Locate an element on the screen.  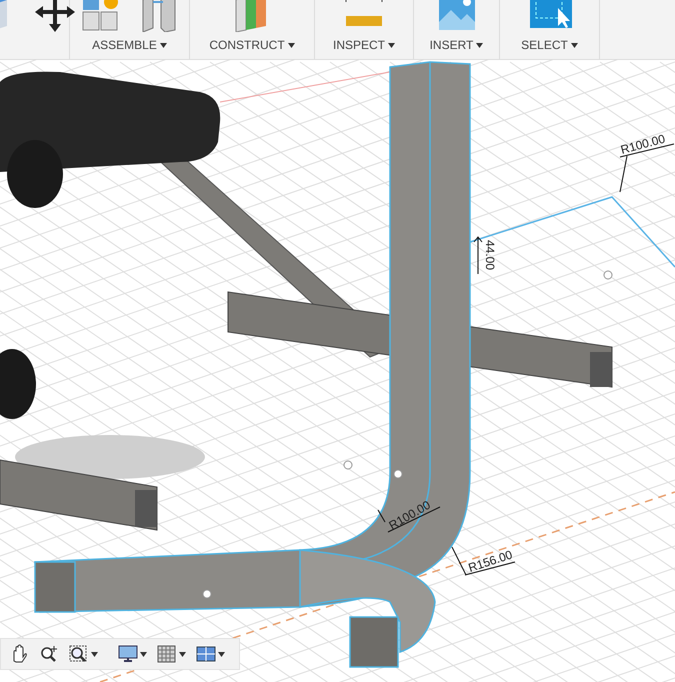
zoom-fit-icon is located at coordinates (79, 654).